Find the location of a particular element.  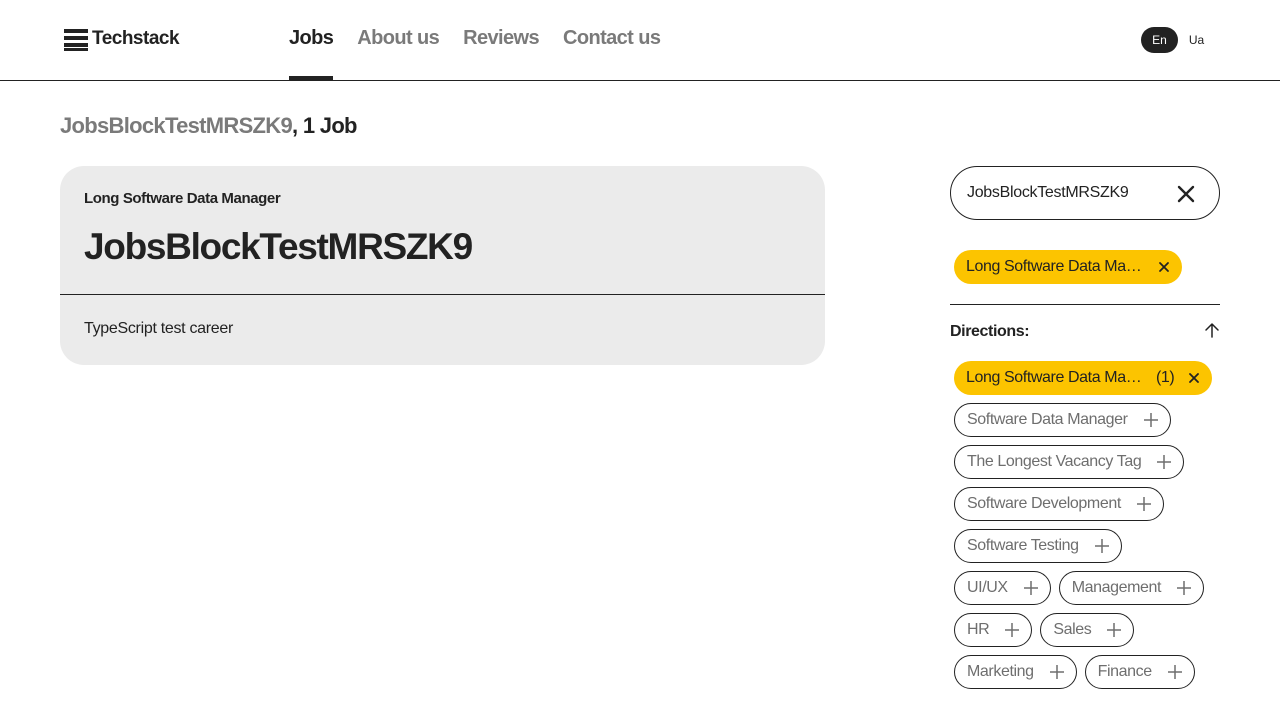

active-filter-label: Long Software Data Manager is located at coordinates (1055, 266).